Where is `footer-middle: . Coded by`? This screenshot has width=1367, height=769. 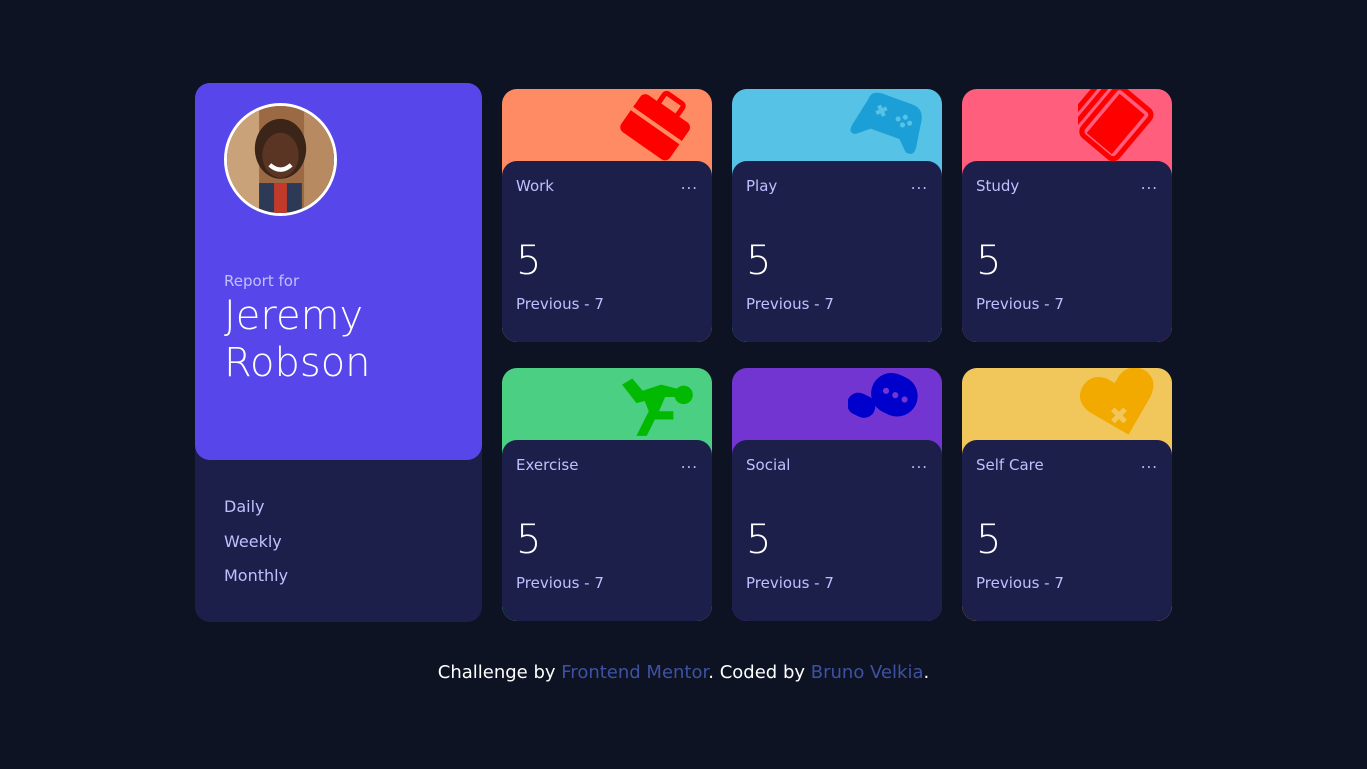 footer-middle: . Coded by is located at coordinates (759, 672).